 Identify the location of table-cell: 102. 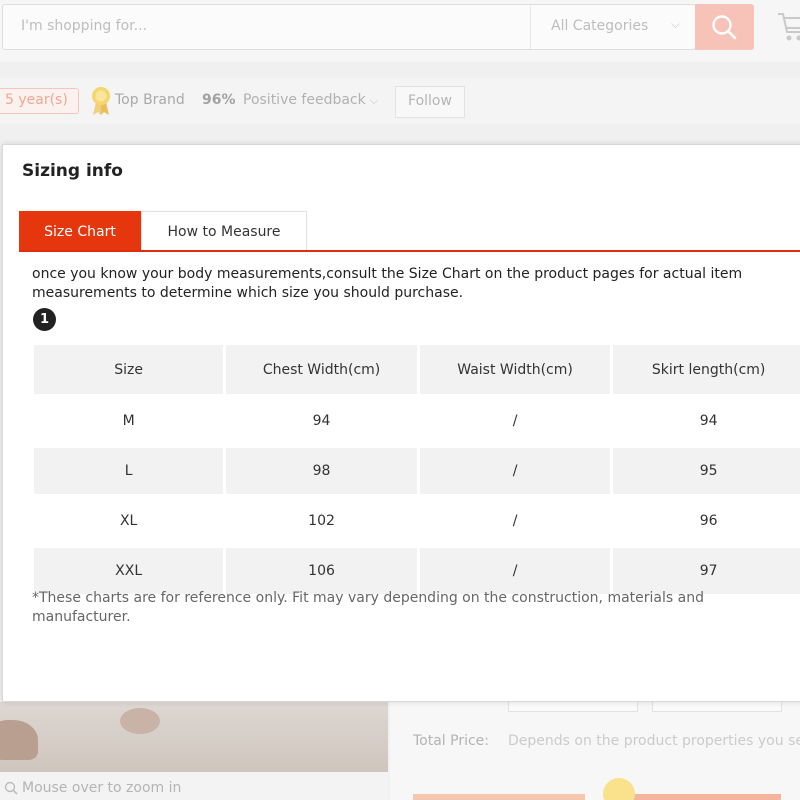
(321, 521).